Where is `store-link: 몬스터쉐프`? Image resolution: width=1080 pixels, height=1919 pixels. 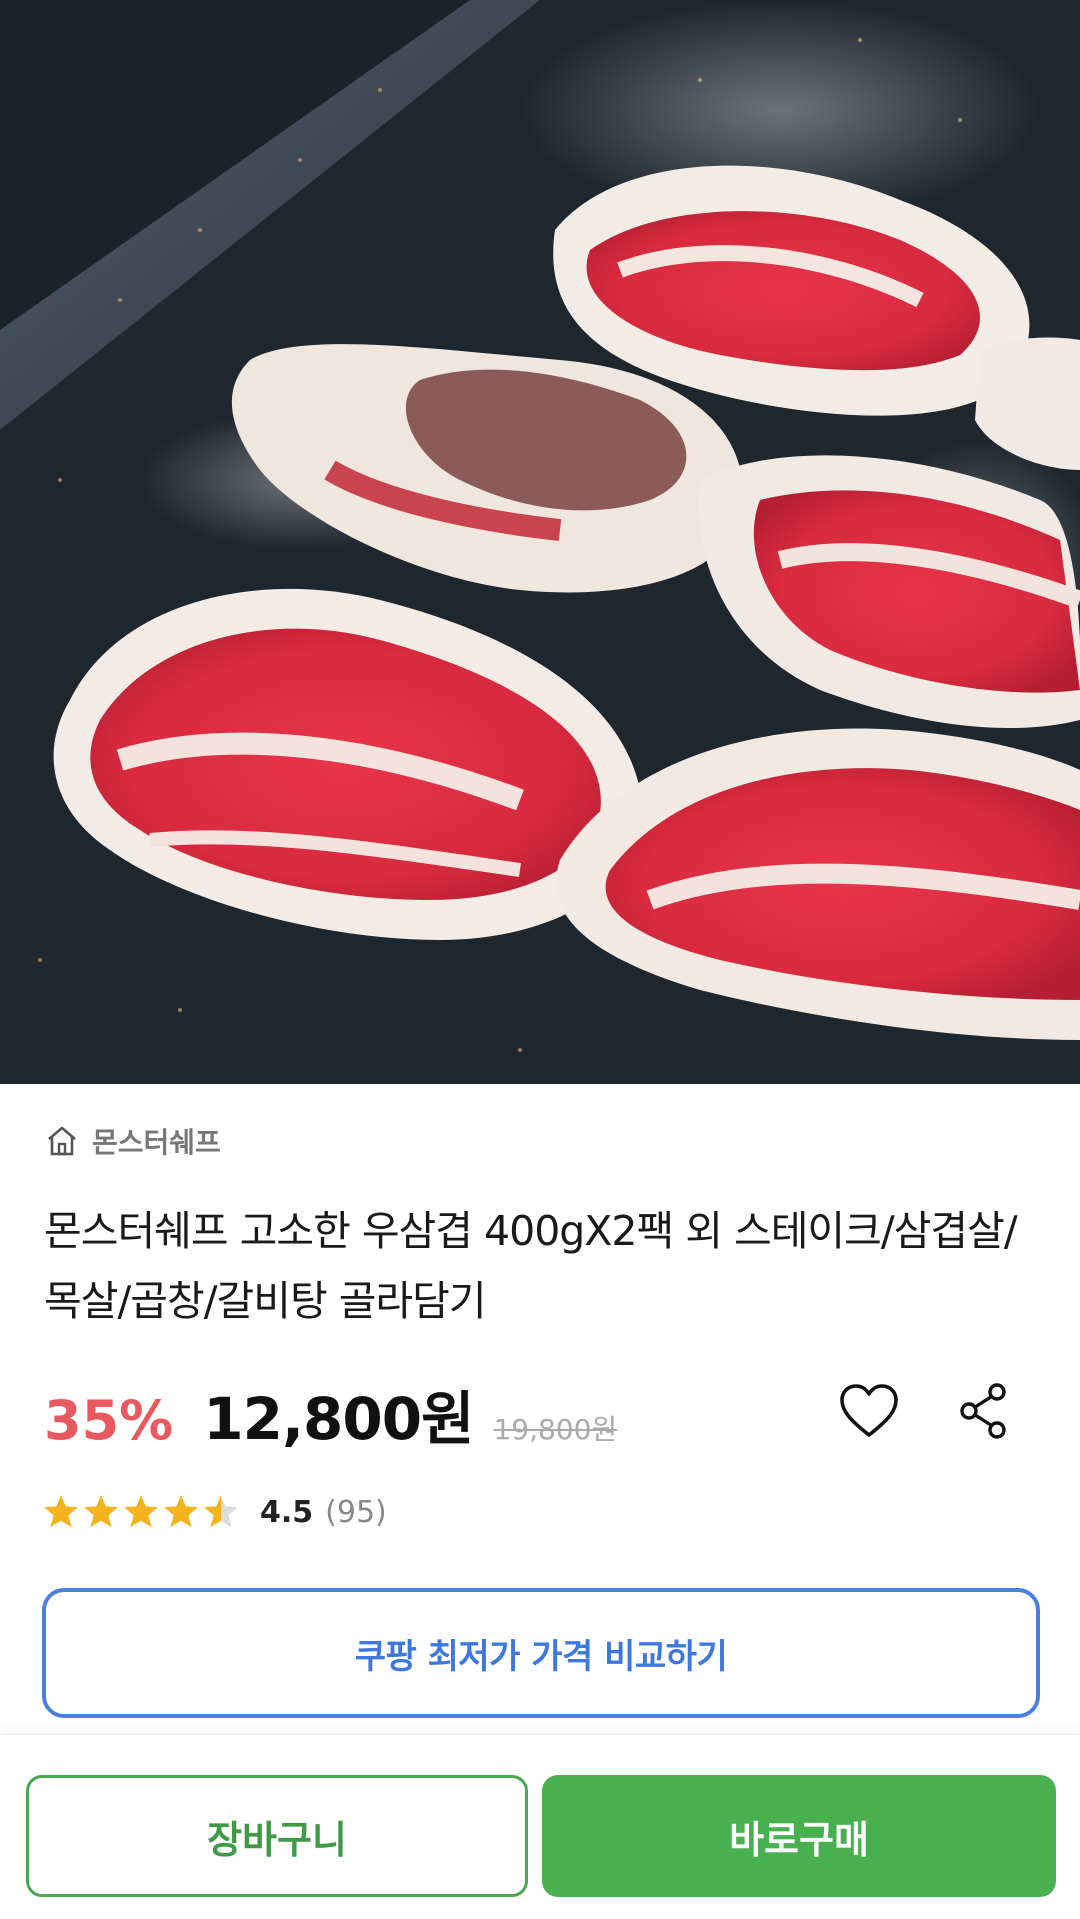 store-link: 몬스터쉐프 is located at coordinates (132, 1141).